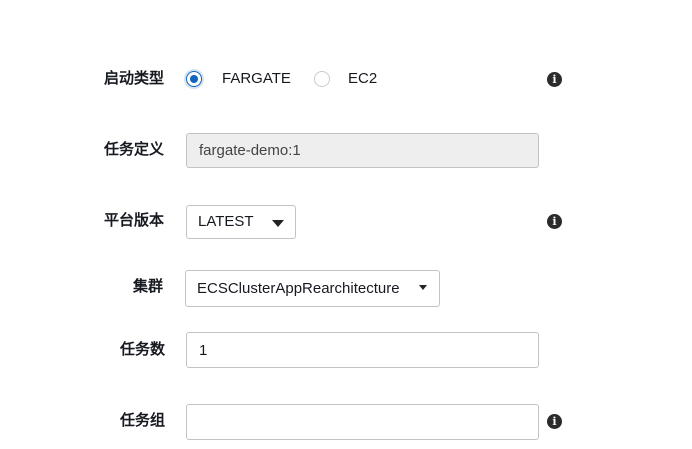  I want to click on task-group-info-icon: i, so click(554, 421).